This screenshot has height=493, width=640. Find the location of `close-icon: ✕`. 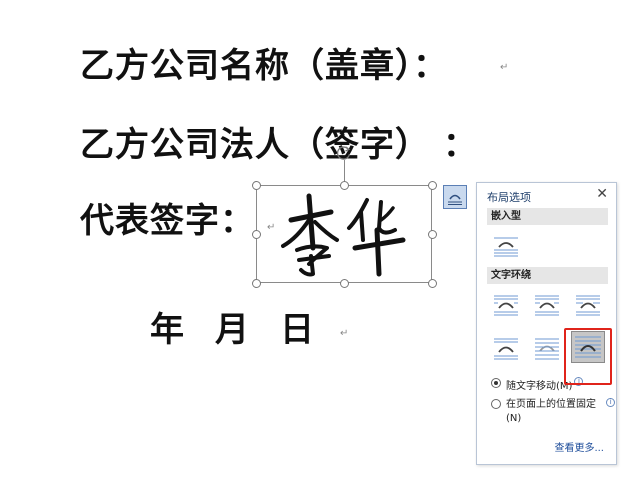

close-icon: ✕ is located at coordinates (602, 194).